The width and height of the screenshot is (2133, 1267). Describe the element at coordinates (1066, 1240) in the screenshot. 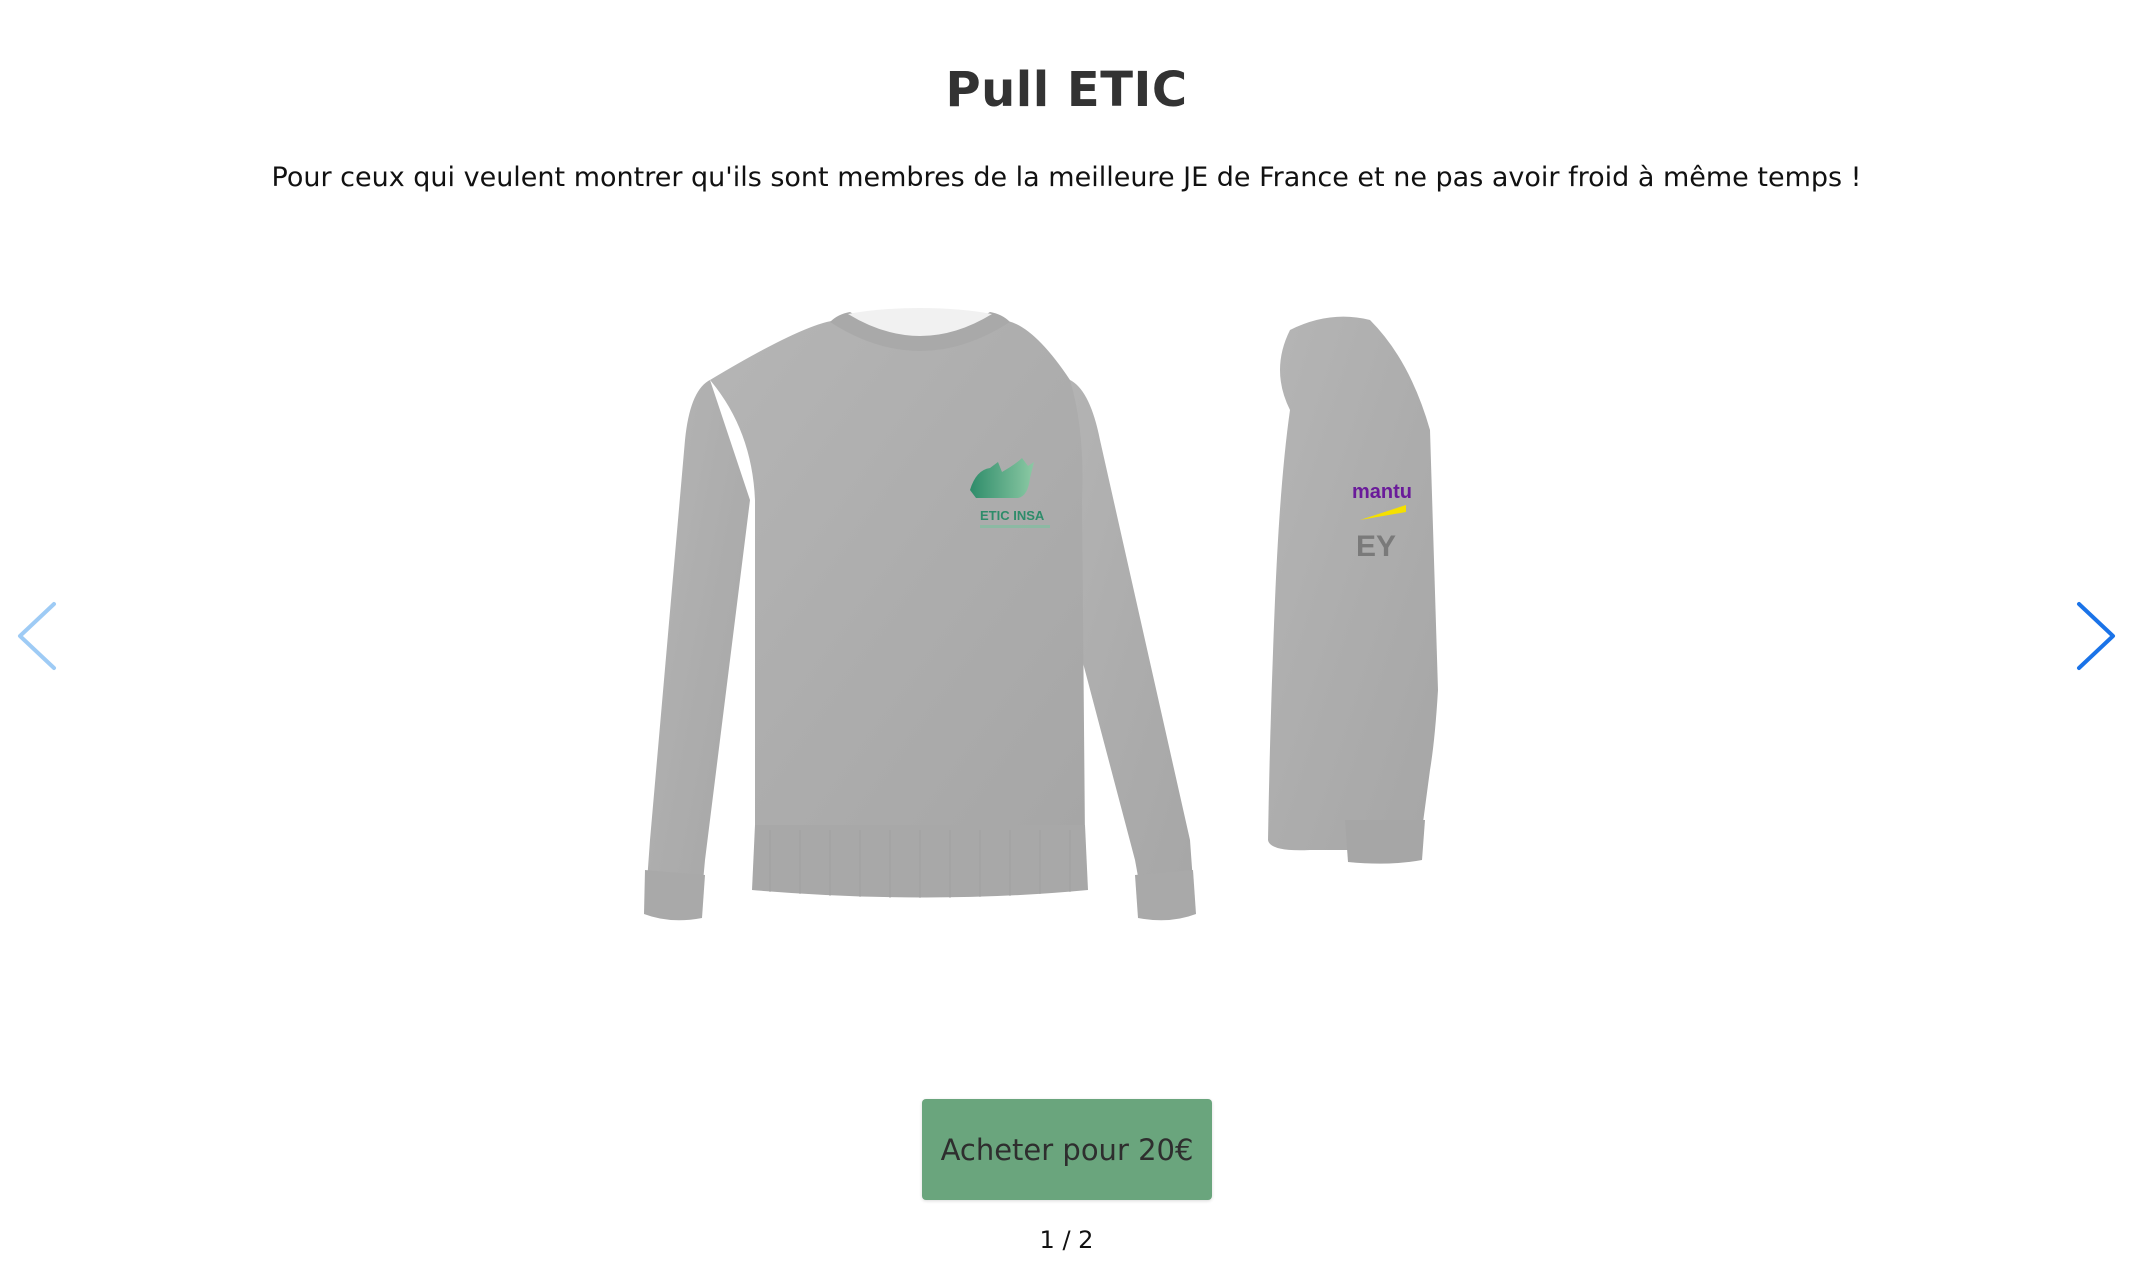

I see `carousel-pagination: 1 / 2` at that location.